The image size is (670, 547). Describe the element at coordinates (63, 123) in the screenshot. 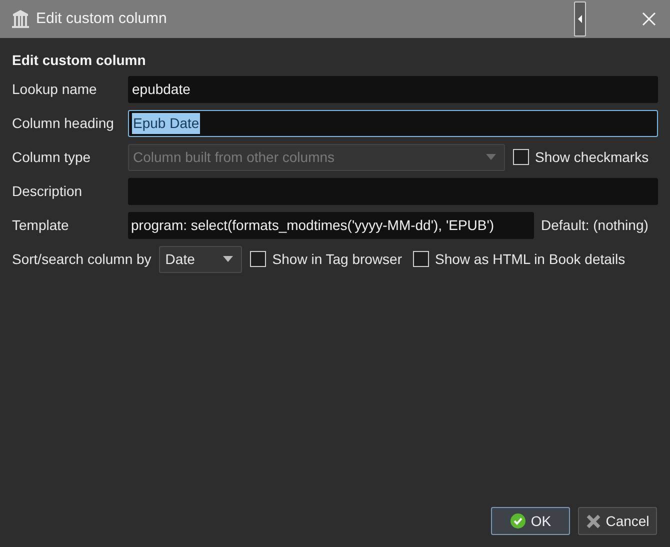

I see `field-label: Column heading` at that location.